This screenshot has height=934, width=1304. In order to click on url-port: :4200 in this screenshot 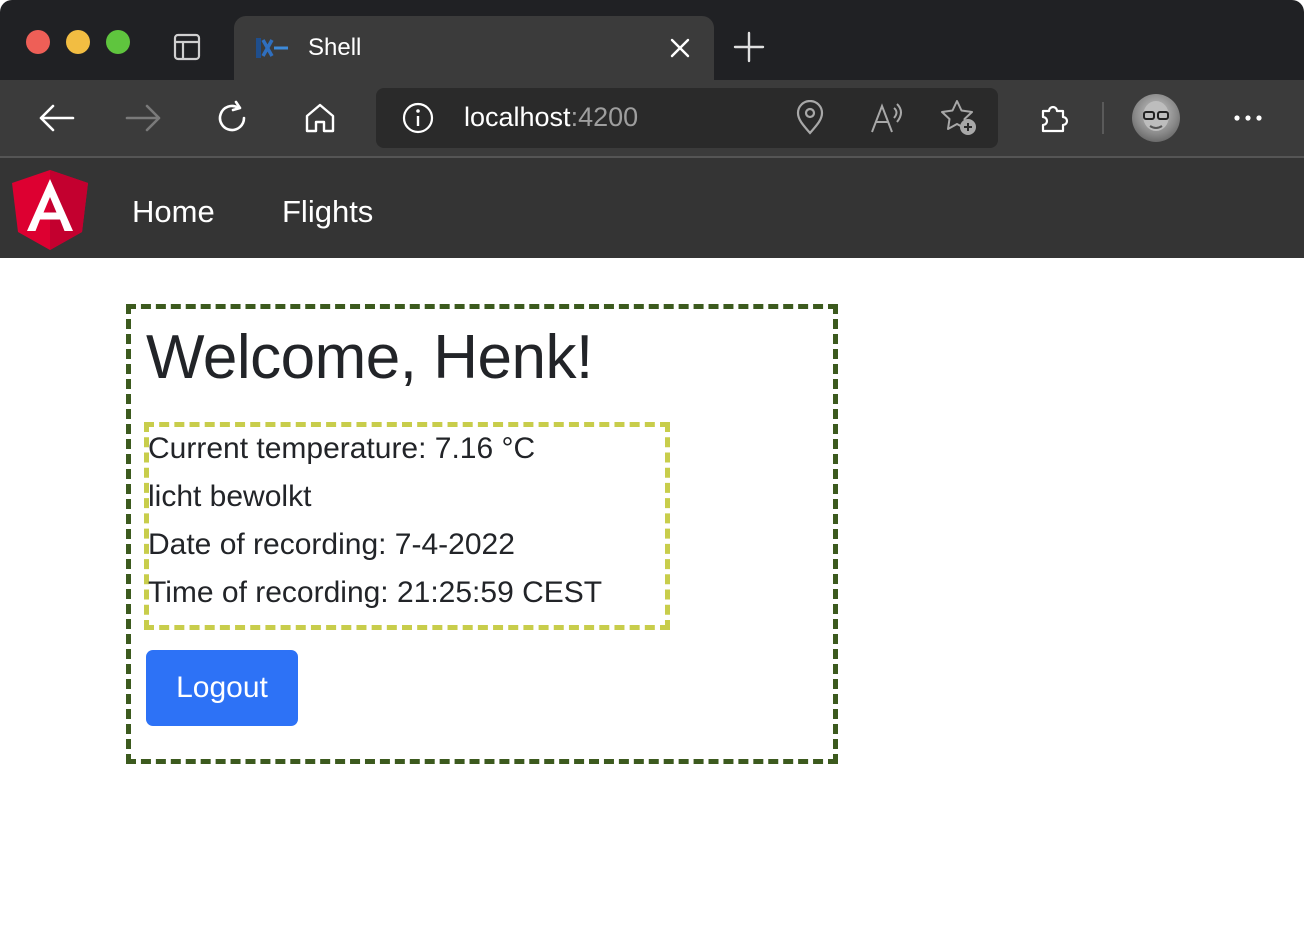, I will do `click(604, 117)`.